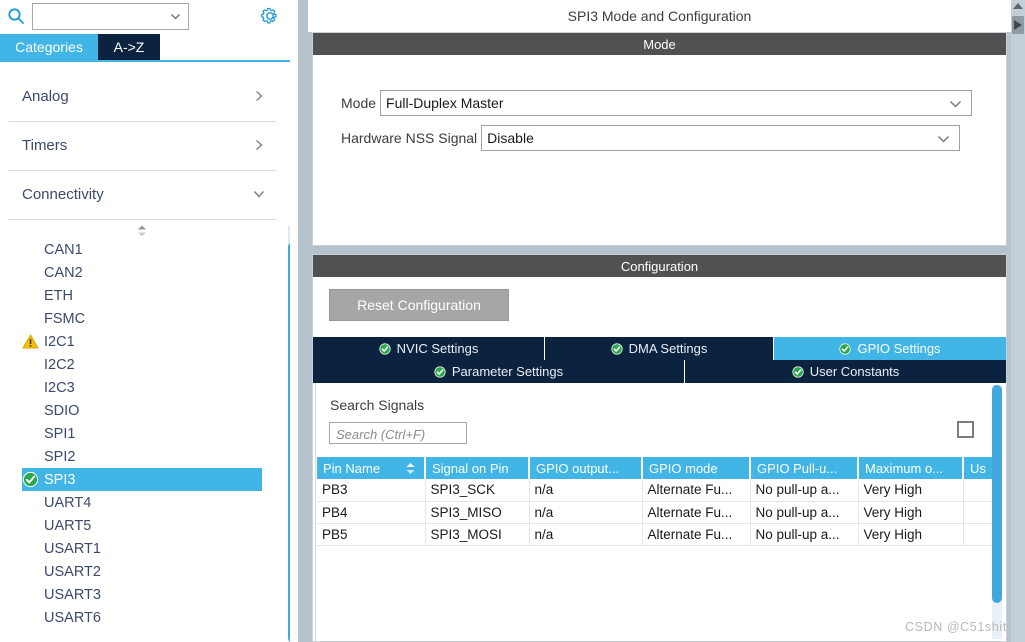 The height and width of the screenshot is (642, 1025). What do you see at coordinates (144, 364) in the screenshot?
I see `peripheral-item-i2c2: I2C2` at bounding box center [144, 364].